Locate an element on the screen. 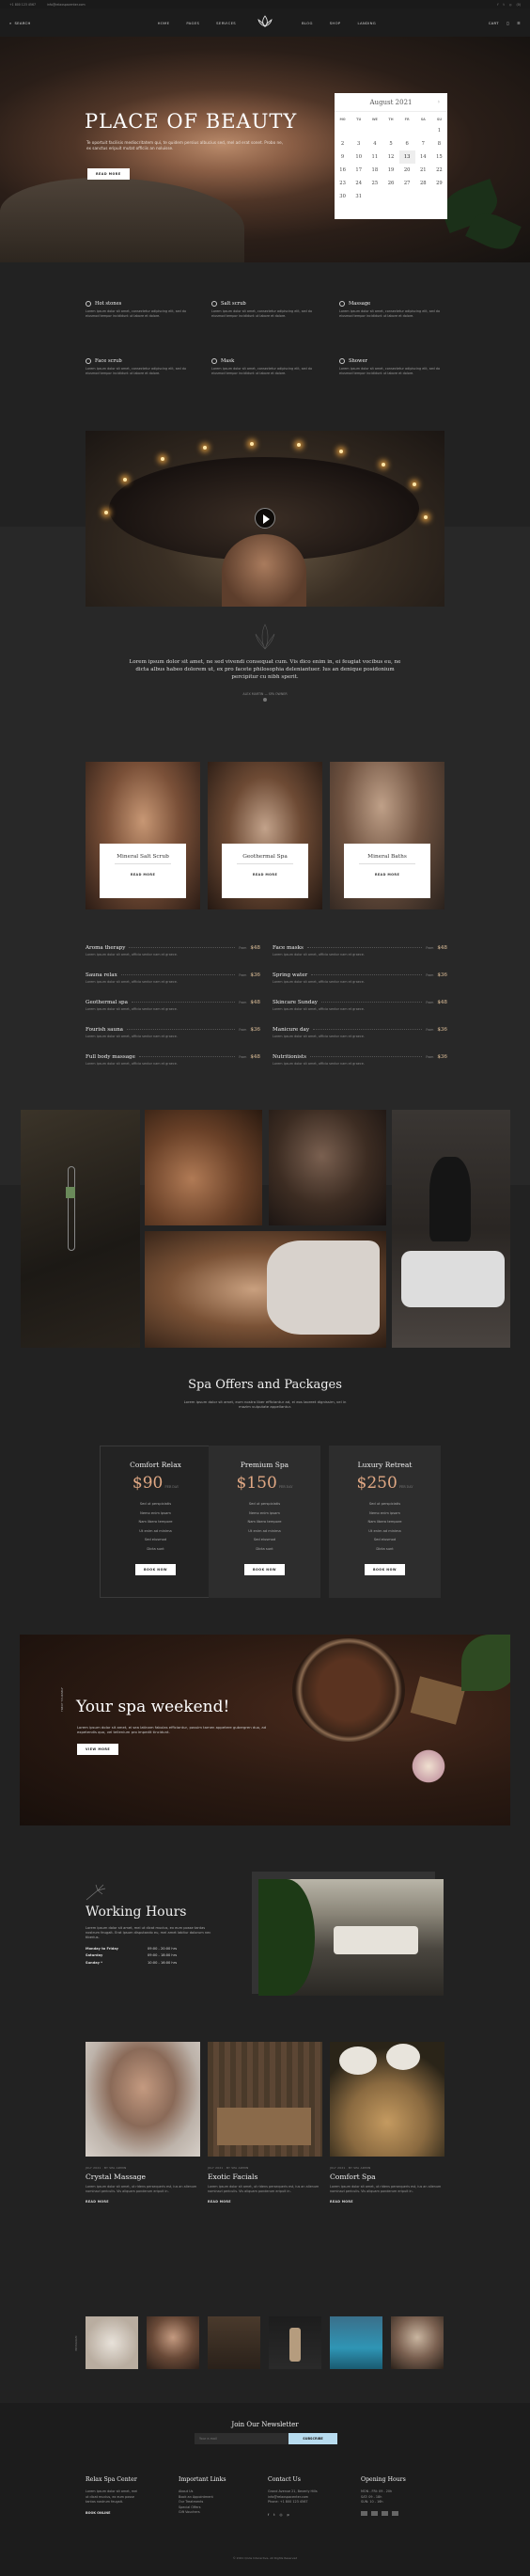 The height and width of the screenshot is (2576, 530). view-more-button: VIEW MORE is located at coordinates (98, 1749).